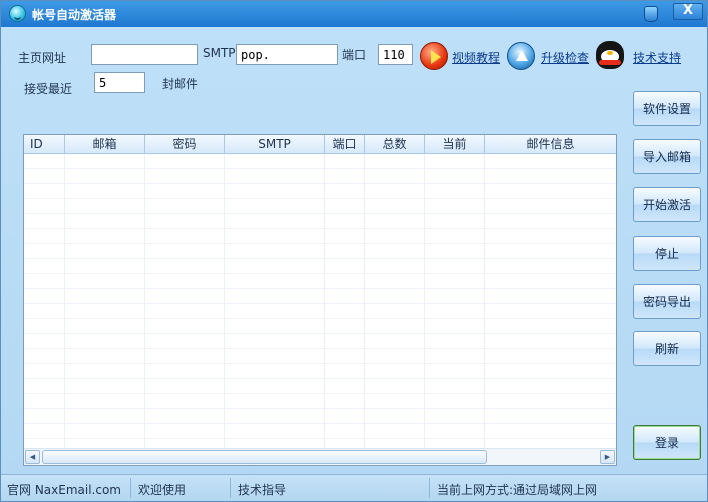 The height and width of the screenshot is (502, 708). What do you see at coordinates (119, 82) in the screenshot?
I see `recent-count-input` at bounding box center [119, 82].